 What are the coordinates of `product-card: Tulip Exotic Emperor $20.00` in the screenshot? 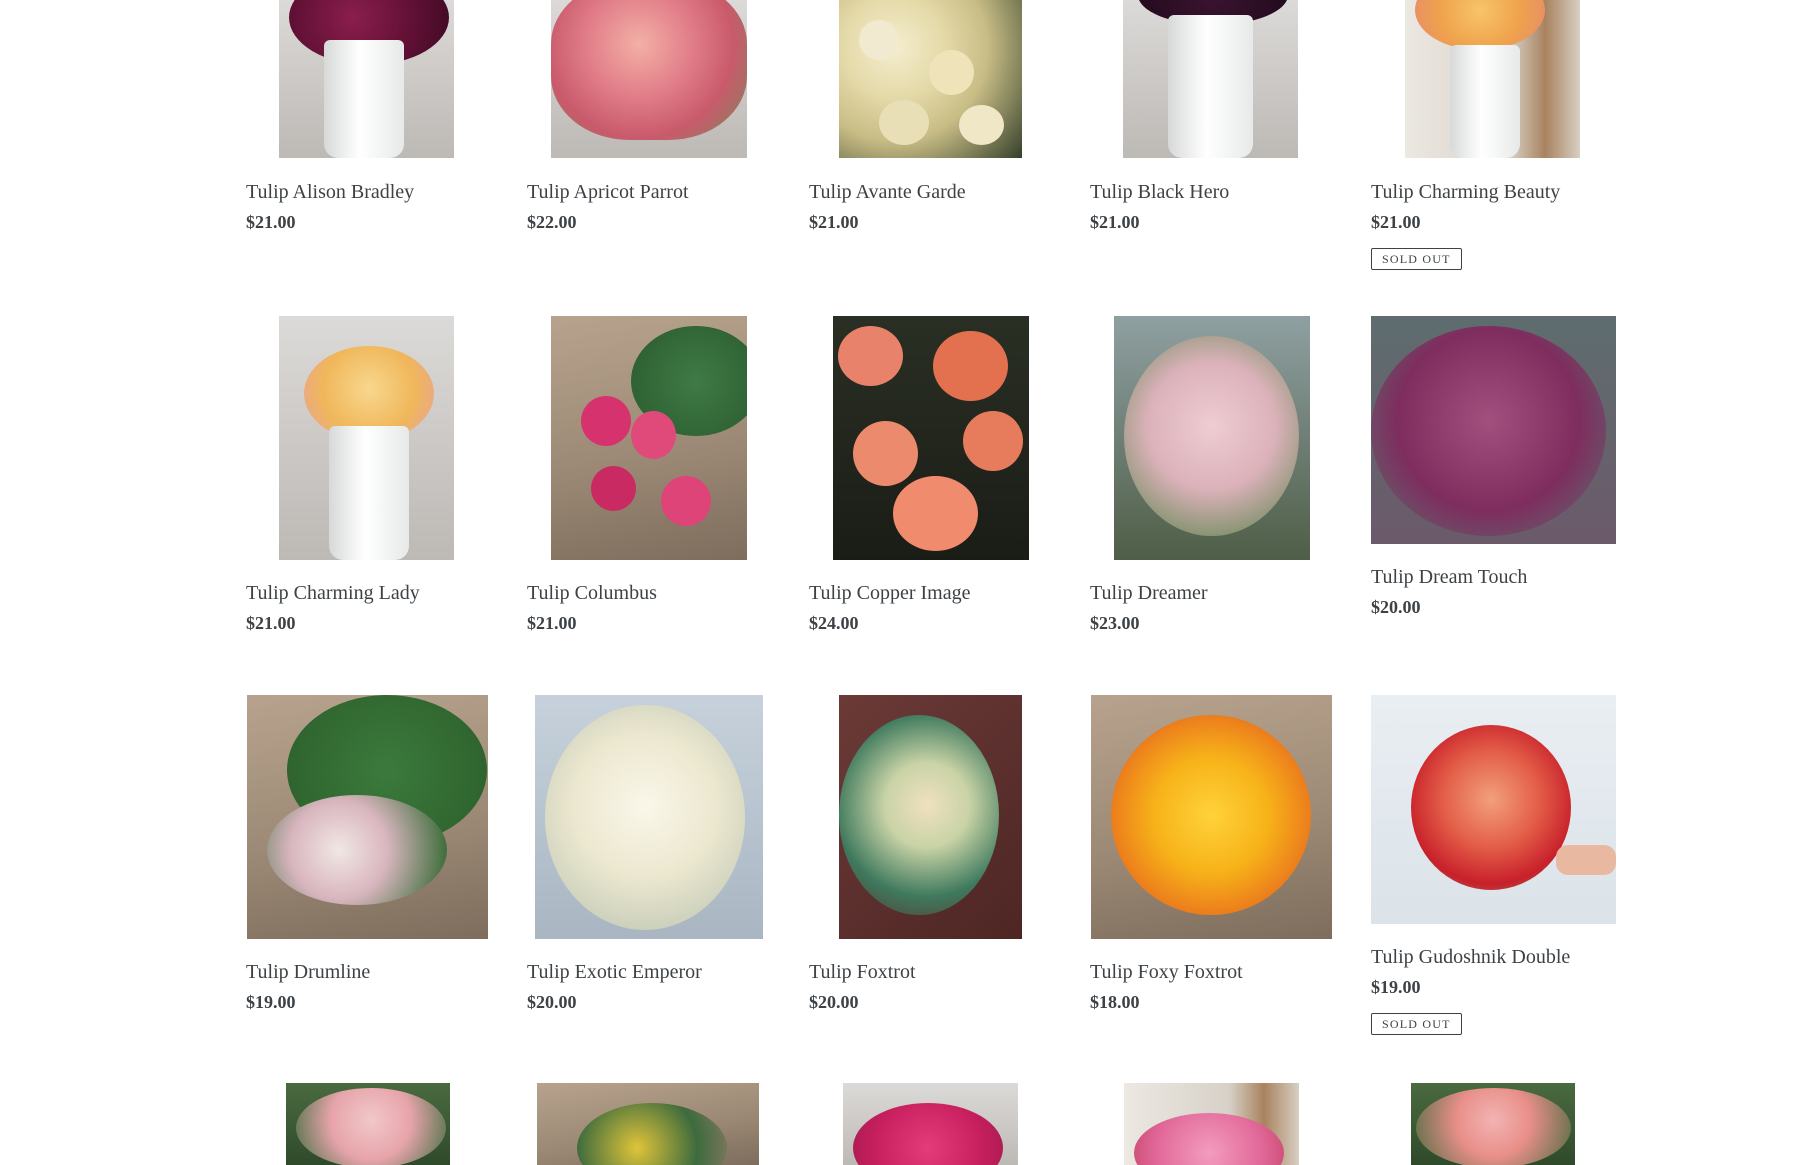 It's located at (667, 860).